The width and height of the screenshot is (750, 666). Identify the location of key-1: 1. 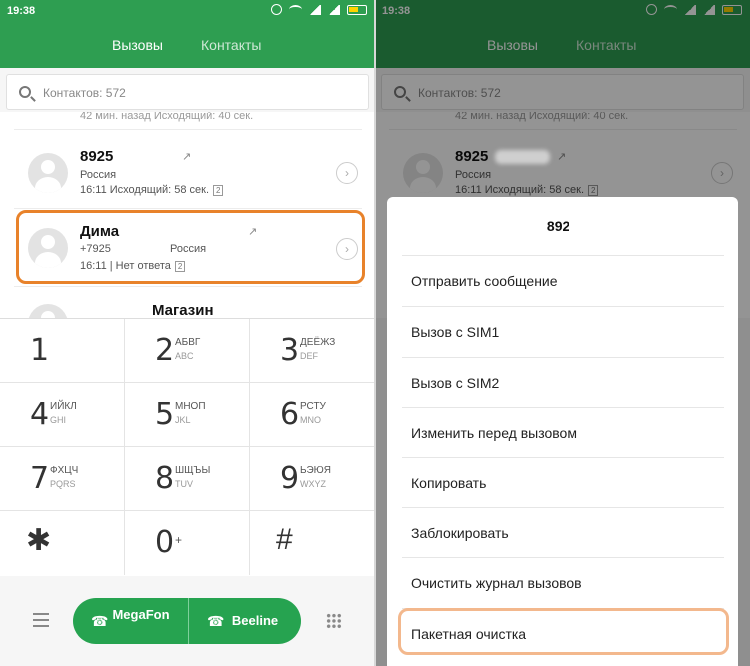
(62, 351).